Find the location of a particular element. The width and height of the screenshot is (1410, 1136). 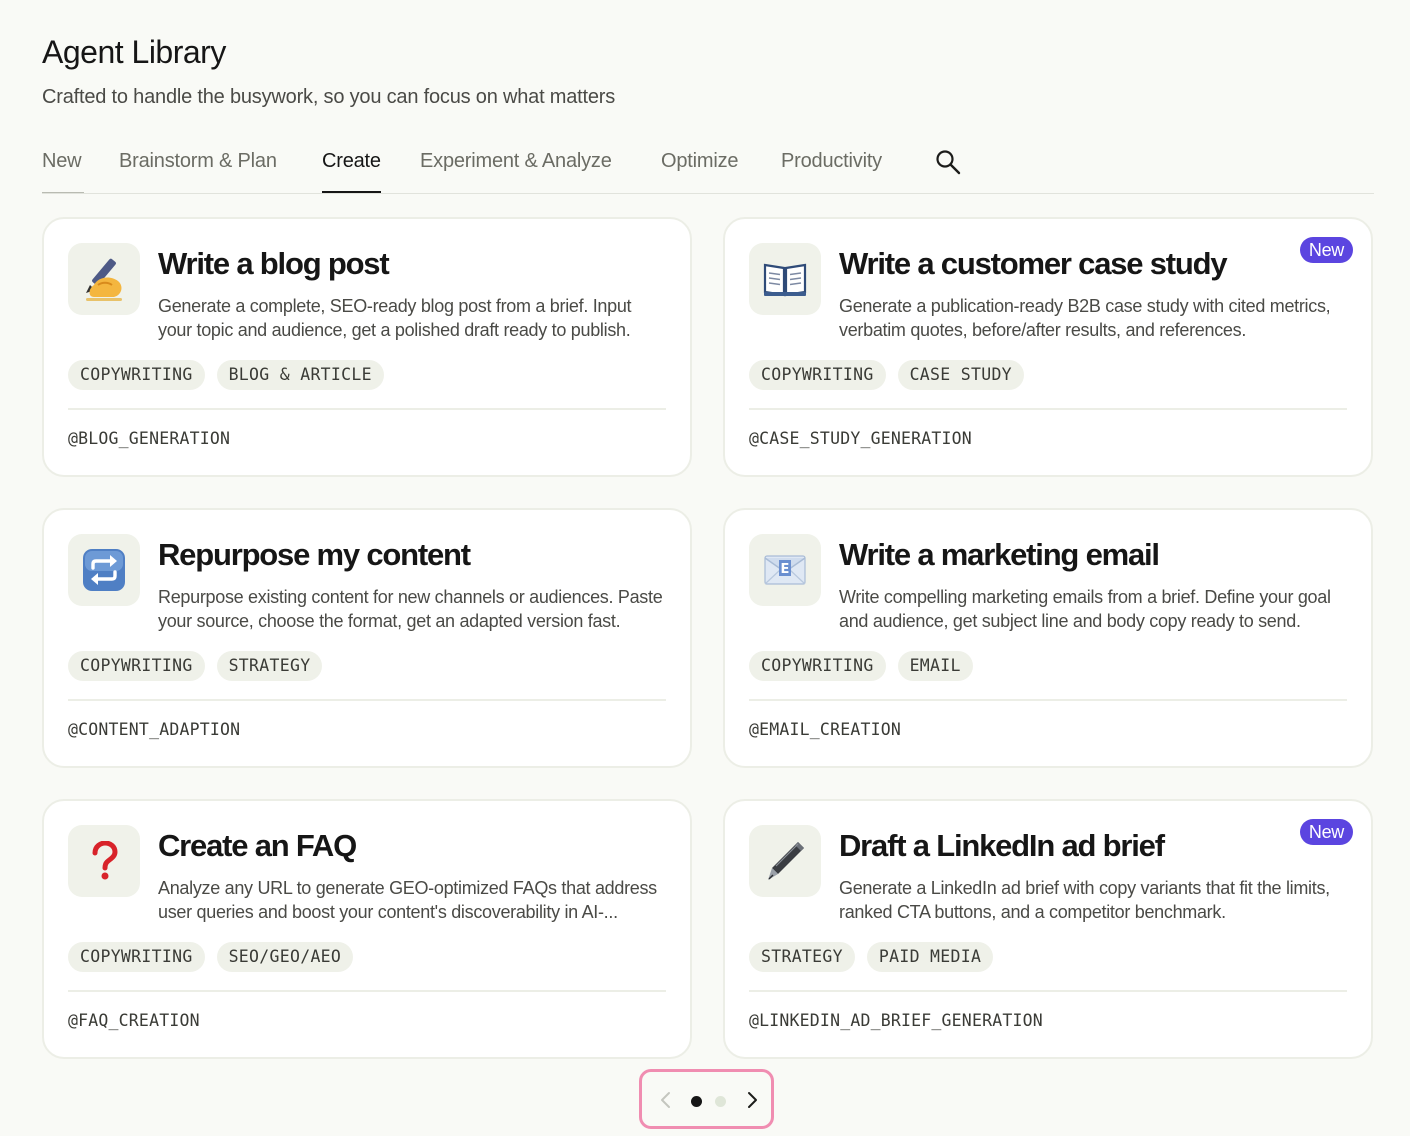

writing-hand-icon is located at coordinates (104, 279).